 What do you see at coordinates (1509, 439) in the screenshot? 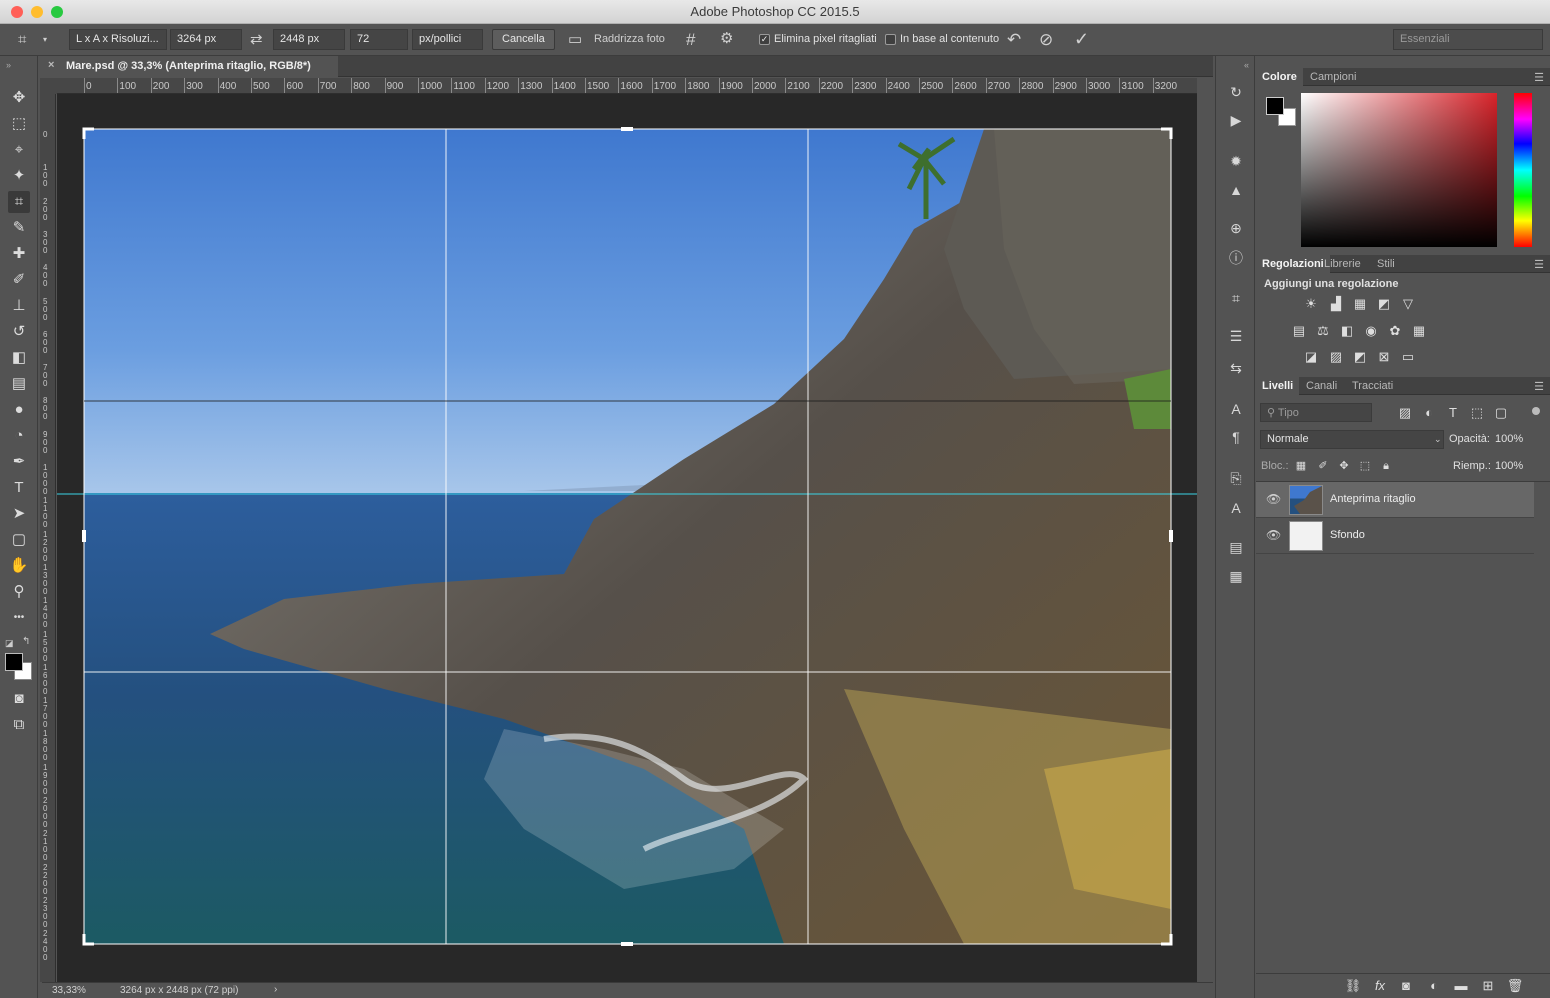
I see `opacity-value: 100%` at bounding box center [1509, 439].